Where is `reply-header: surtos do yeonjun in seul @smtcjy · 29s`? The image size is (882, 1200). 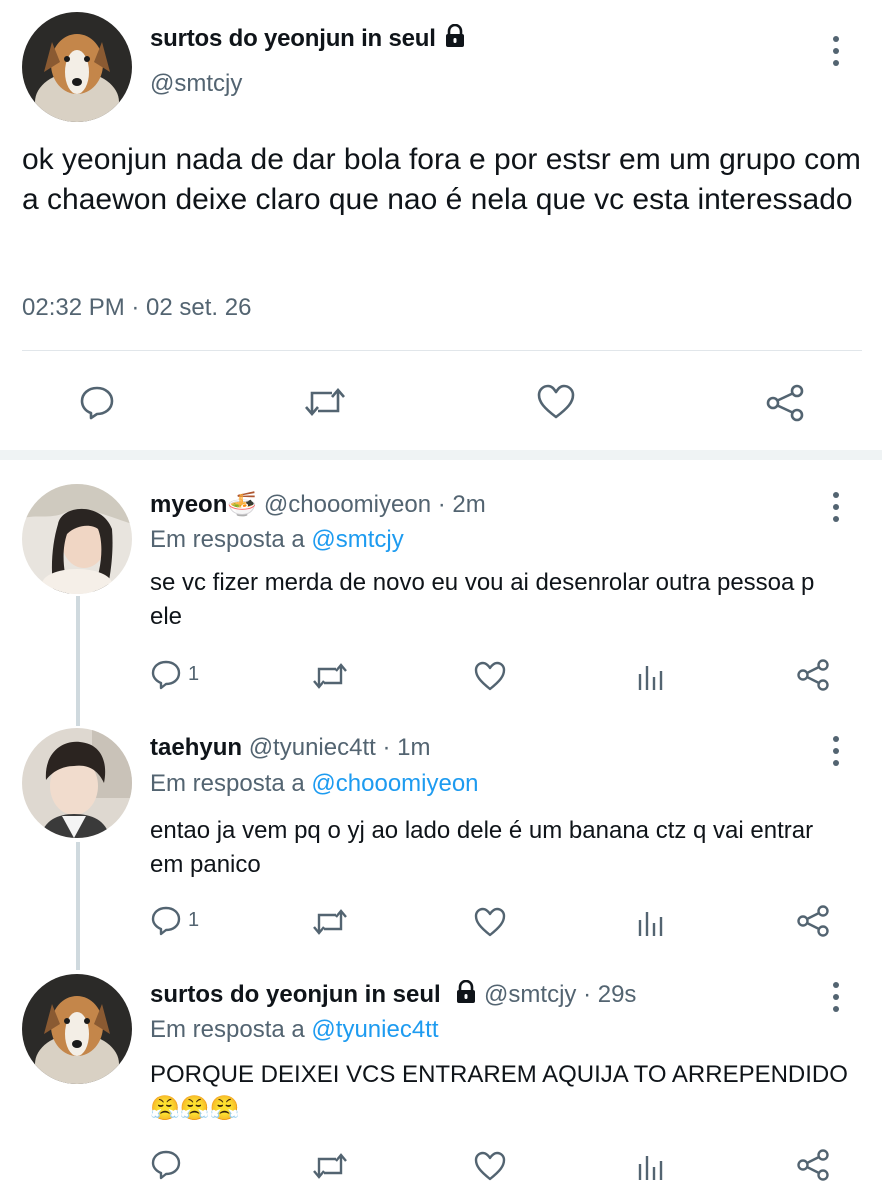 reply-header: surtos do yeonjun in seul @smtcjy · 29s is located at coordinates (393, 995).